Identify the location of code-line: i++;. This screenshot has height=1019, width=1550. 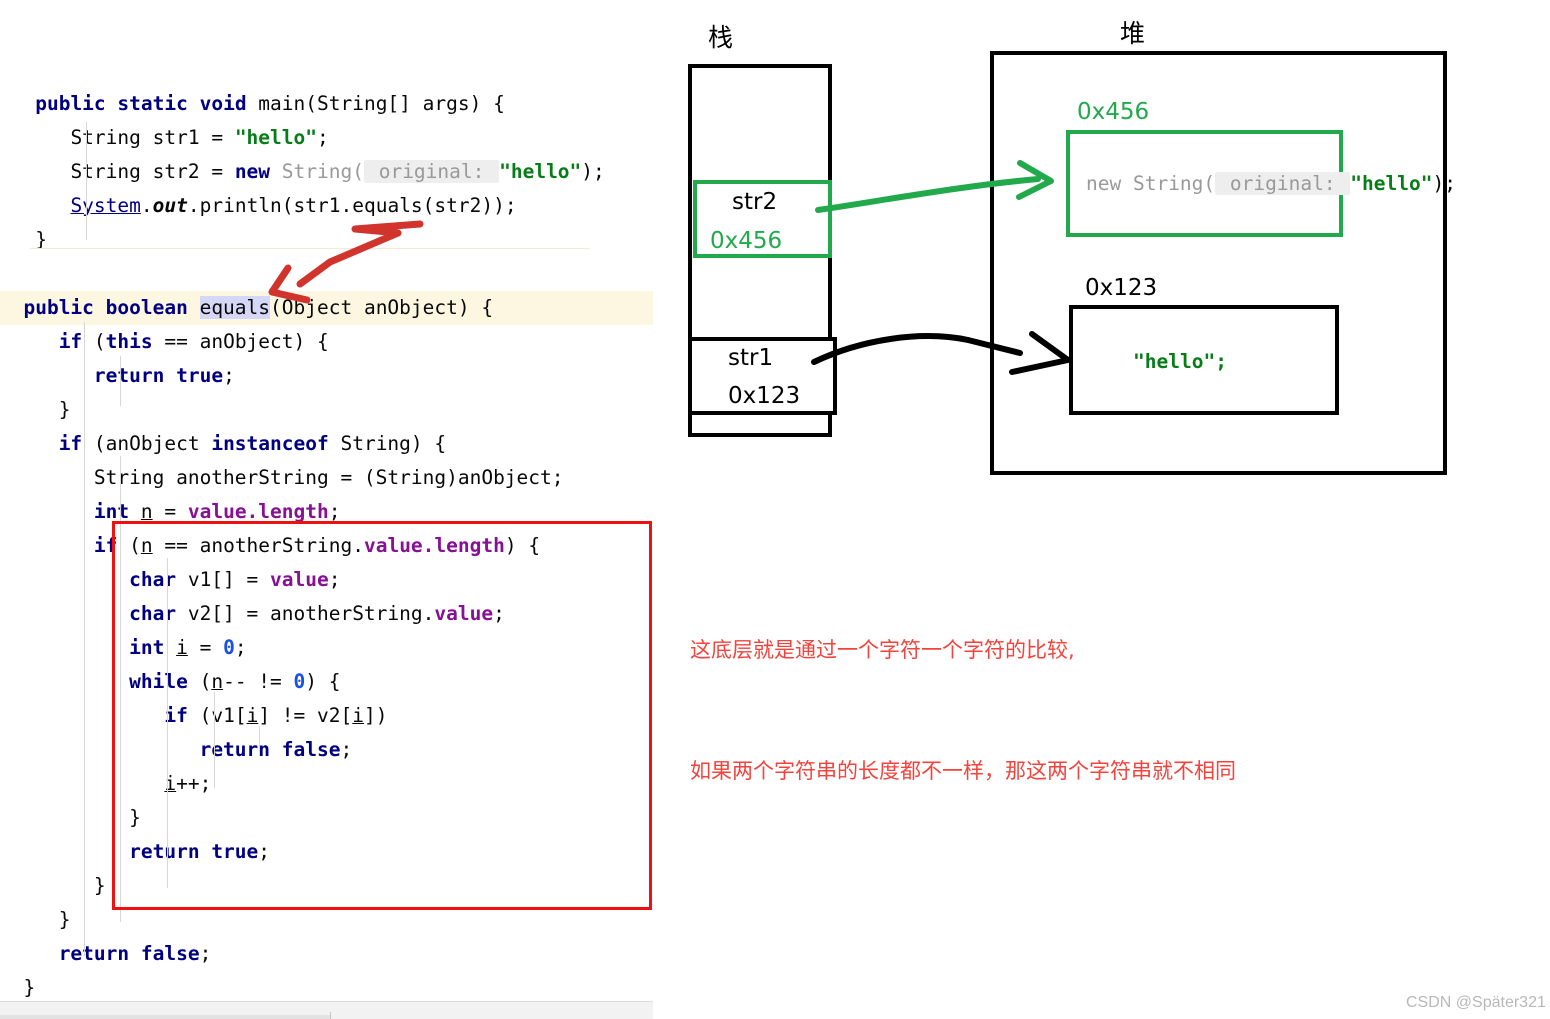
(326, 784).